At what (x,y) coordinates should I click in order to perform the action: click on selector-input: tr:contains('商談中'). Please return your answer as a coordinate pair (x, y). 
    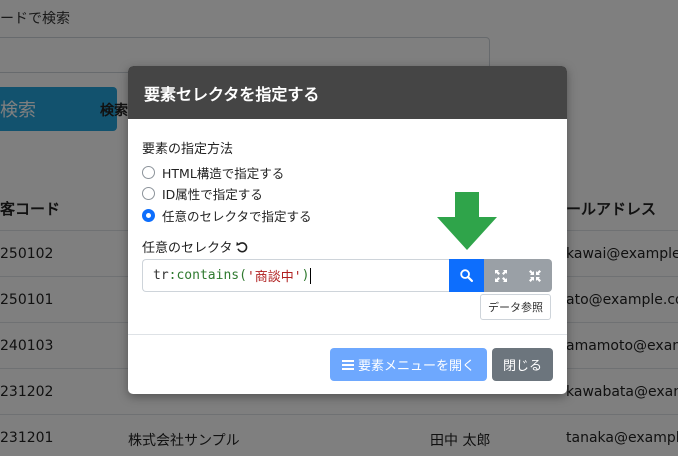
    Looking at the image, I should click on (295, 275).